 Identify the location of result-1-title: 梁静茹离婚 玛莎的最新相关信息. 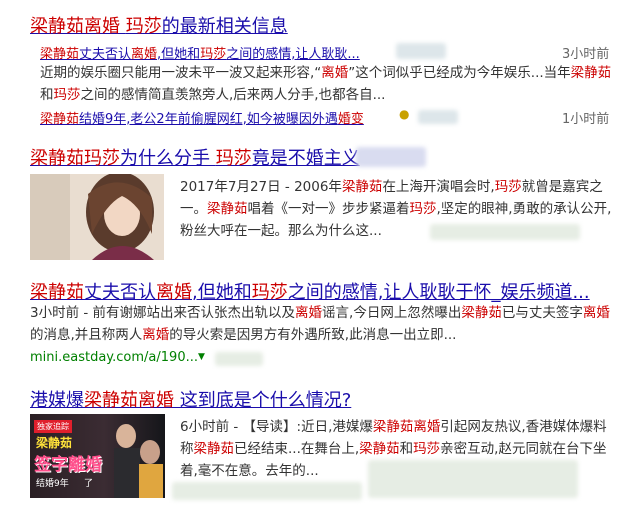
(159, 25).